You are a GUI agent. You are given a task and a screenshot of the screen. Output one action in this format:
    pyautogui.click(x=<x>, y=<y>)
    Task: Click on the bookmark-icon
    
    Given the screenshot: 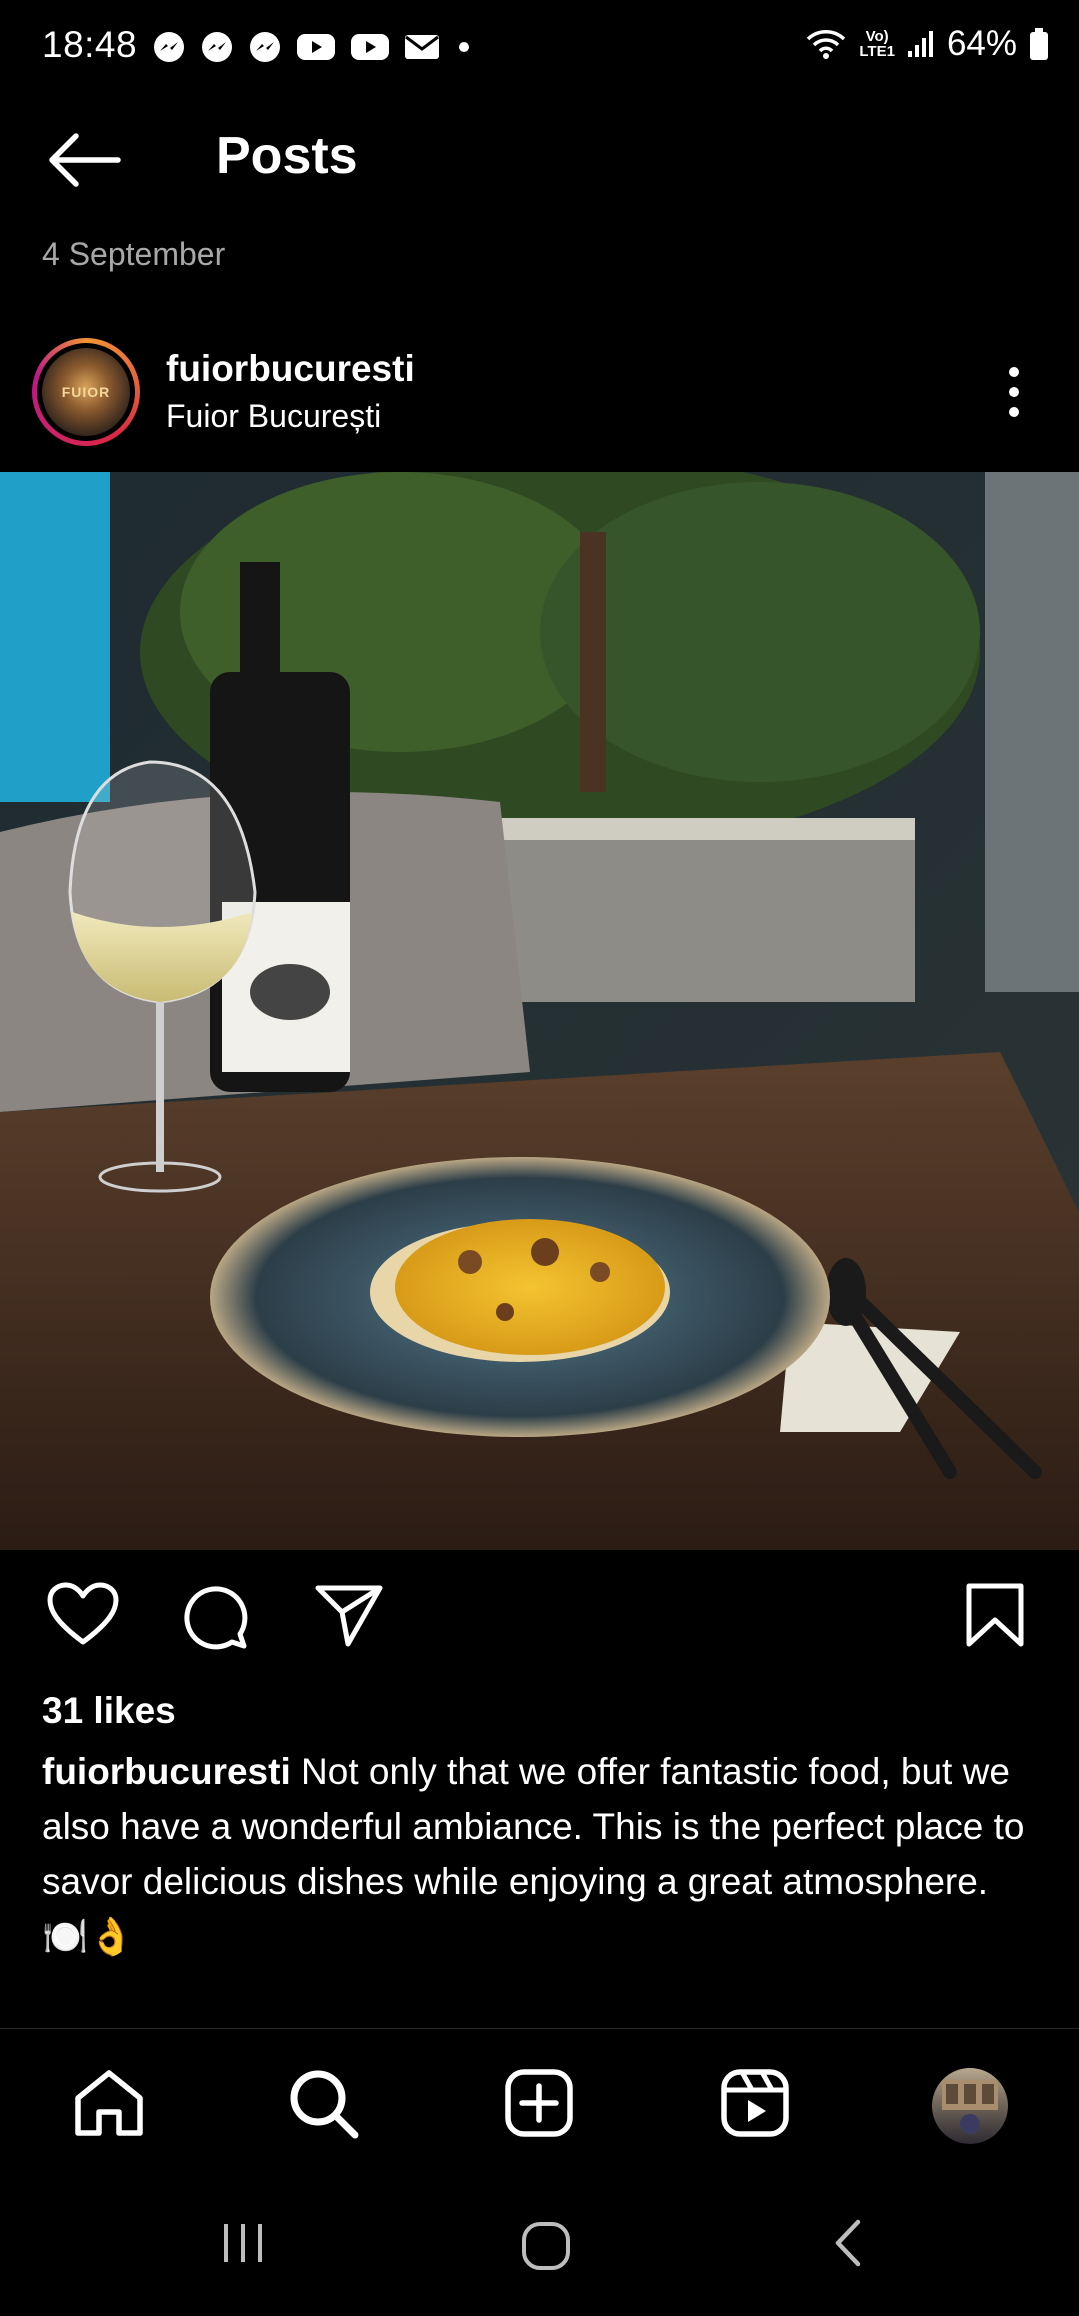 What is the action you would take?
    pyautogui.click(x=995, y=1615)
    